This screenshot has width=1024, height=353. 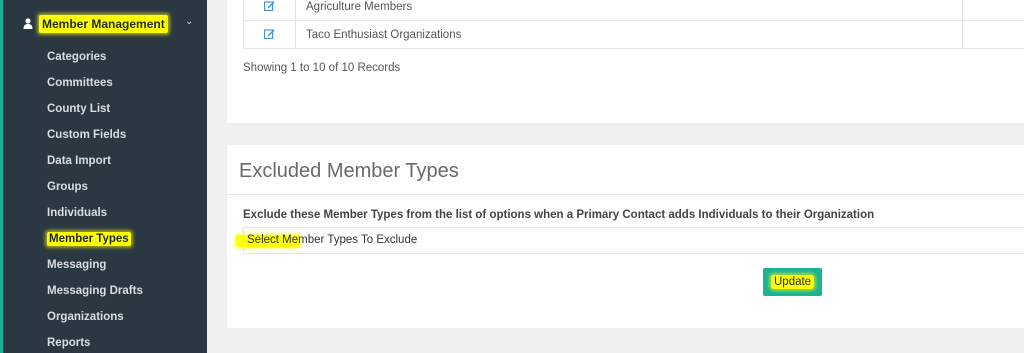 What do you see at coordinates (95, 187) in the screenshot?
I see `sidebar-item-groups: Groups` at bounding box center [95, 187].